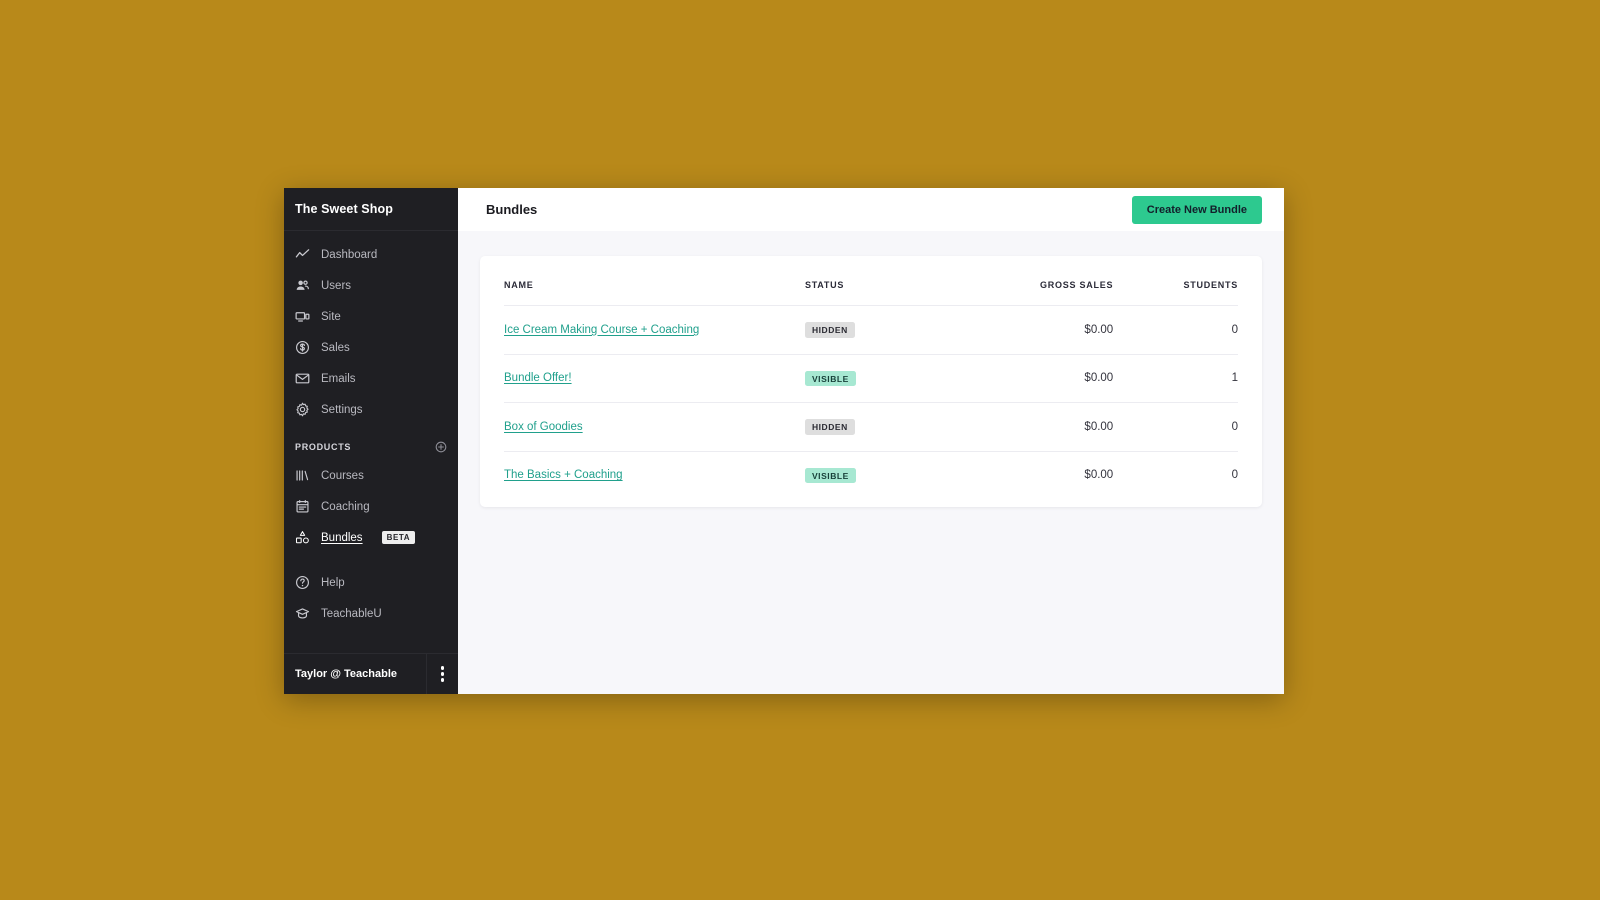  I want to click on sidebar-item-label: Coaching, so click(345, 506).